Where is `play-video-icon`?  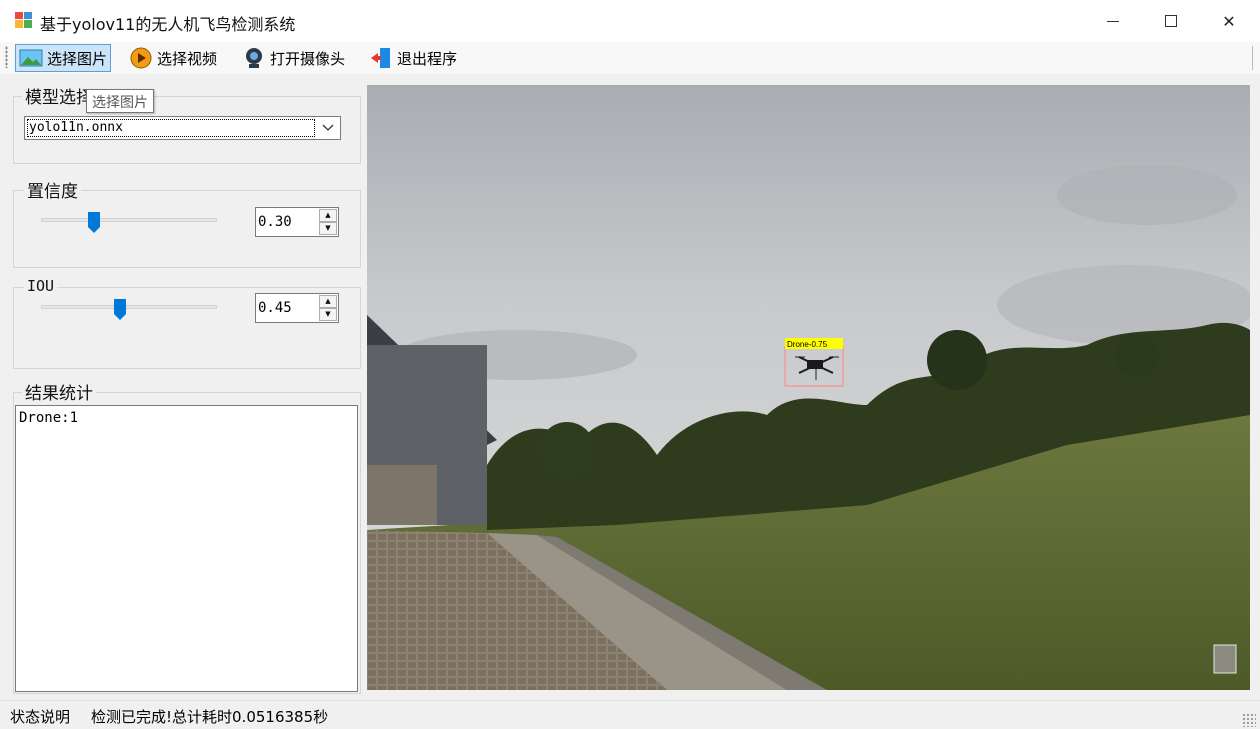
play-video-icon is located at coordinates (141, 58).